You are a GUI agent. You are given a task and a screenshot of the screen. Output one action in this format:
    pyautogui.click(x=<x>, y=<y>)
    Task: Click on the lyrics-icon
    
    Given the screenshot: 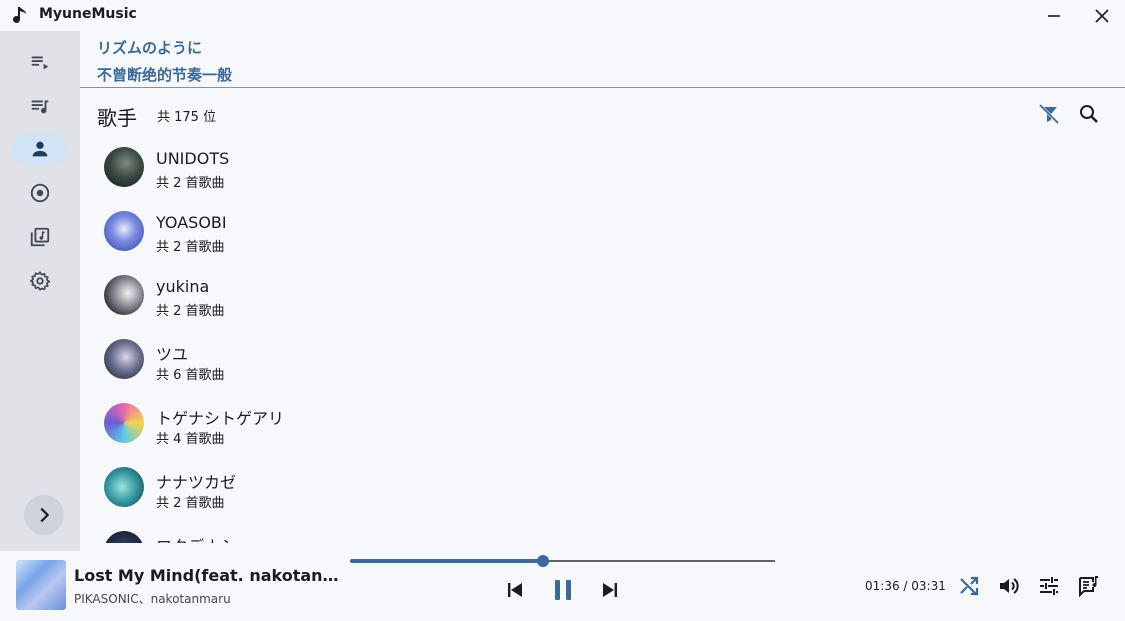 What is the action you would take?
    pyautogui.click(x=1089, y=586)
    